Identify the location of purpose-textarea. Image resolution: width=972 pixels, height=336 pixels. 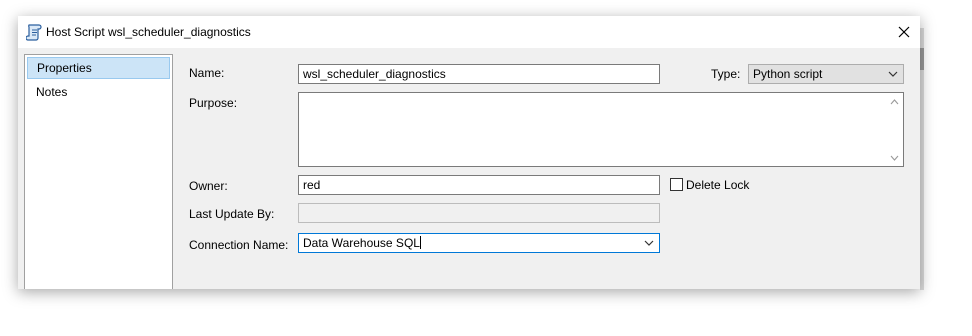
(601, 129).